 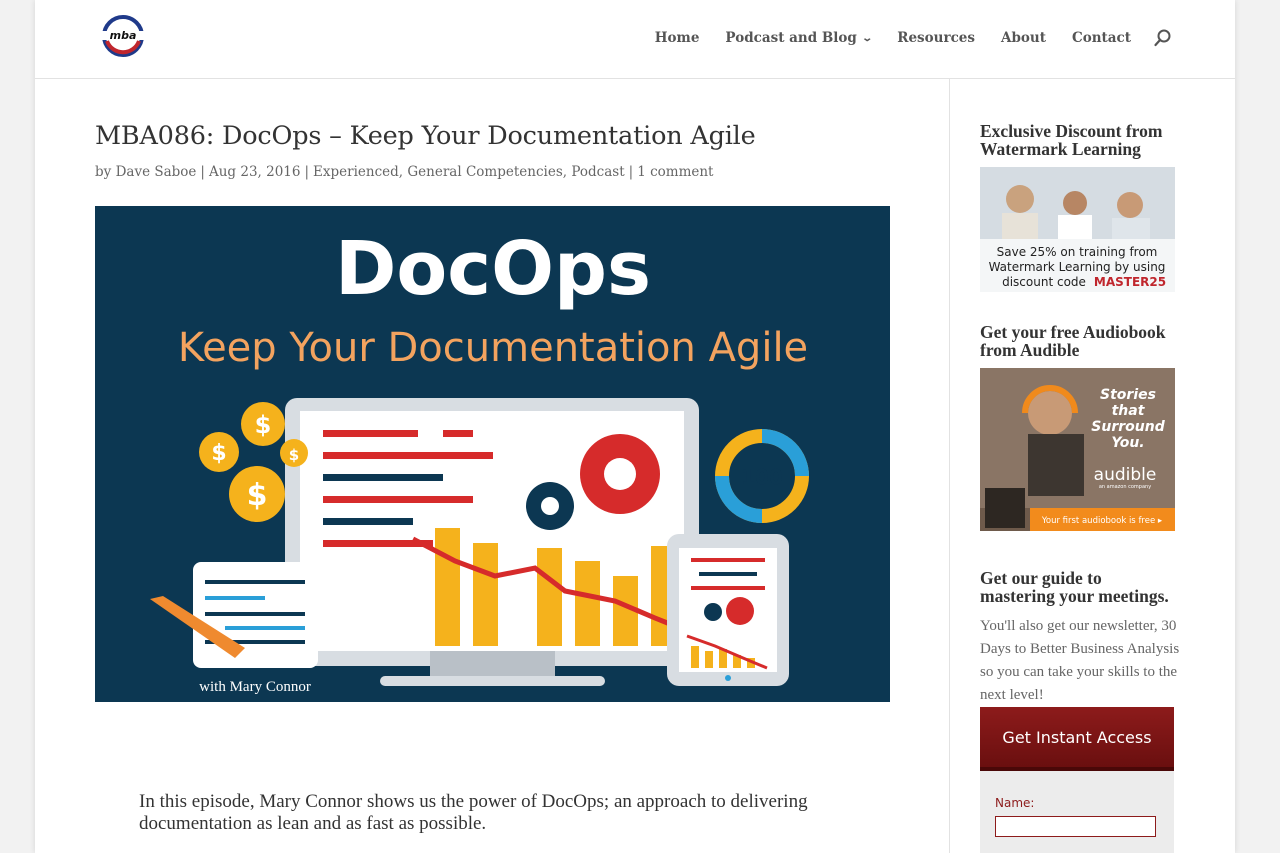 I want to click on optin-form: Get Instant Access Name:, so click(x=1077, y=780).